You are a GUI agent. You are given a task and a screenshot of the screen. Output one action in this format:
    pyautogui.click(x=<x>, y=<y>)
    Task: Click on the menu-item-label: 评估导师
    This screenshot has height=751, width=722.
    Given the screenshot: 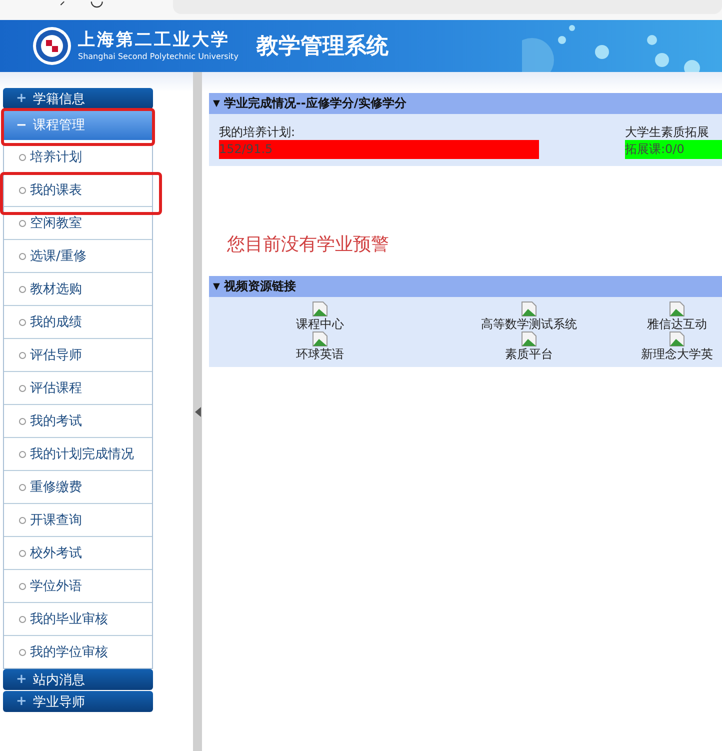 What is the action you would take?
    pyautogui.click(x=56, y=355)
    